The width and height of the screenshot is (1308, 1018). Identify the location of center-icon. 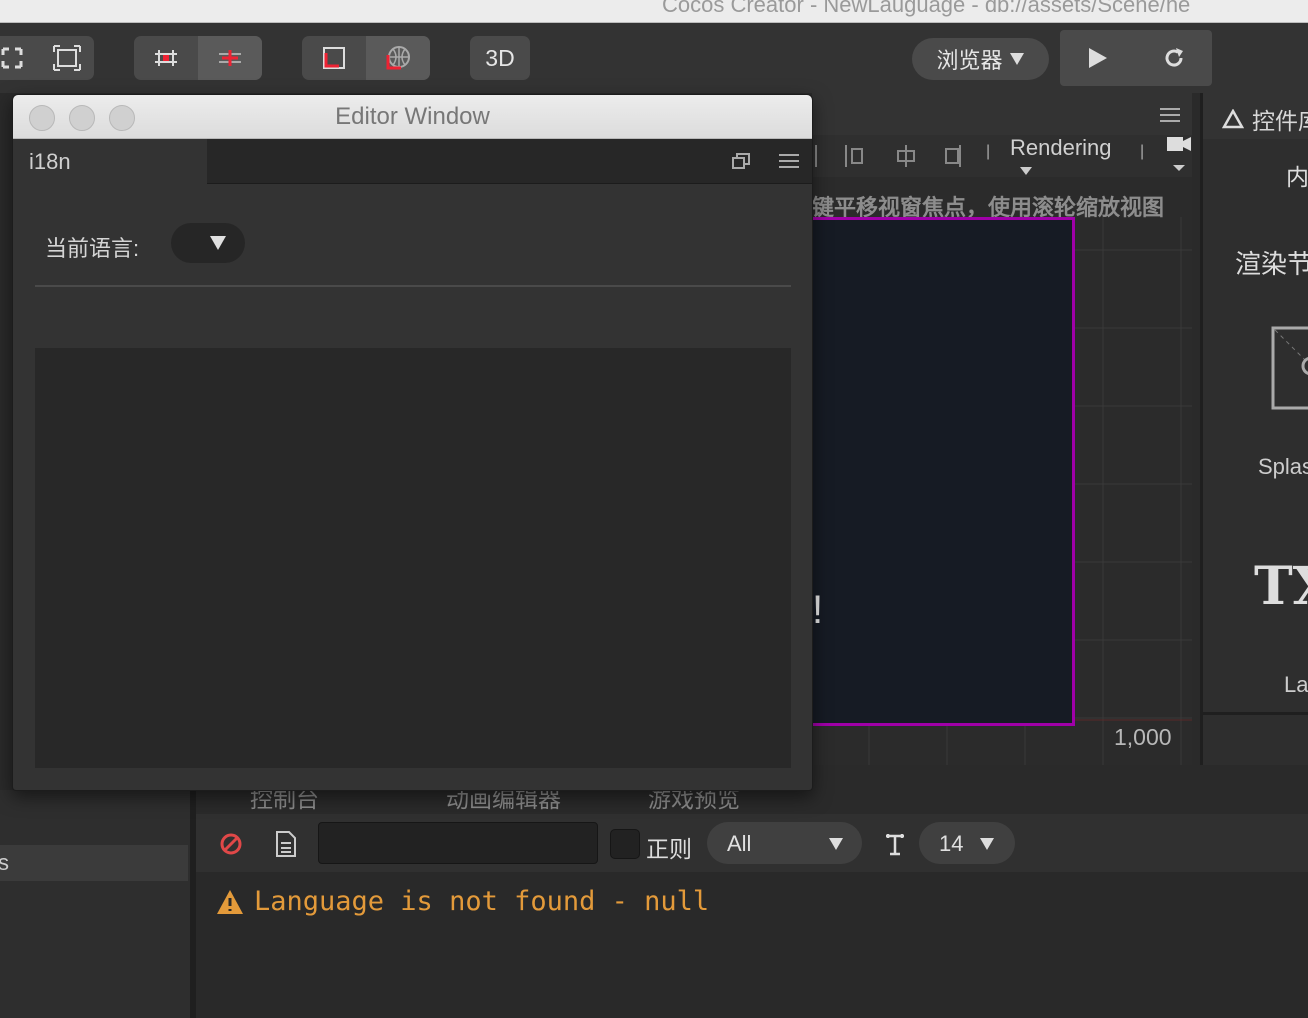
(230, 58).